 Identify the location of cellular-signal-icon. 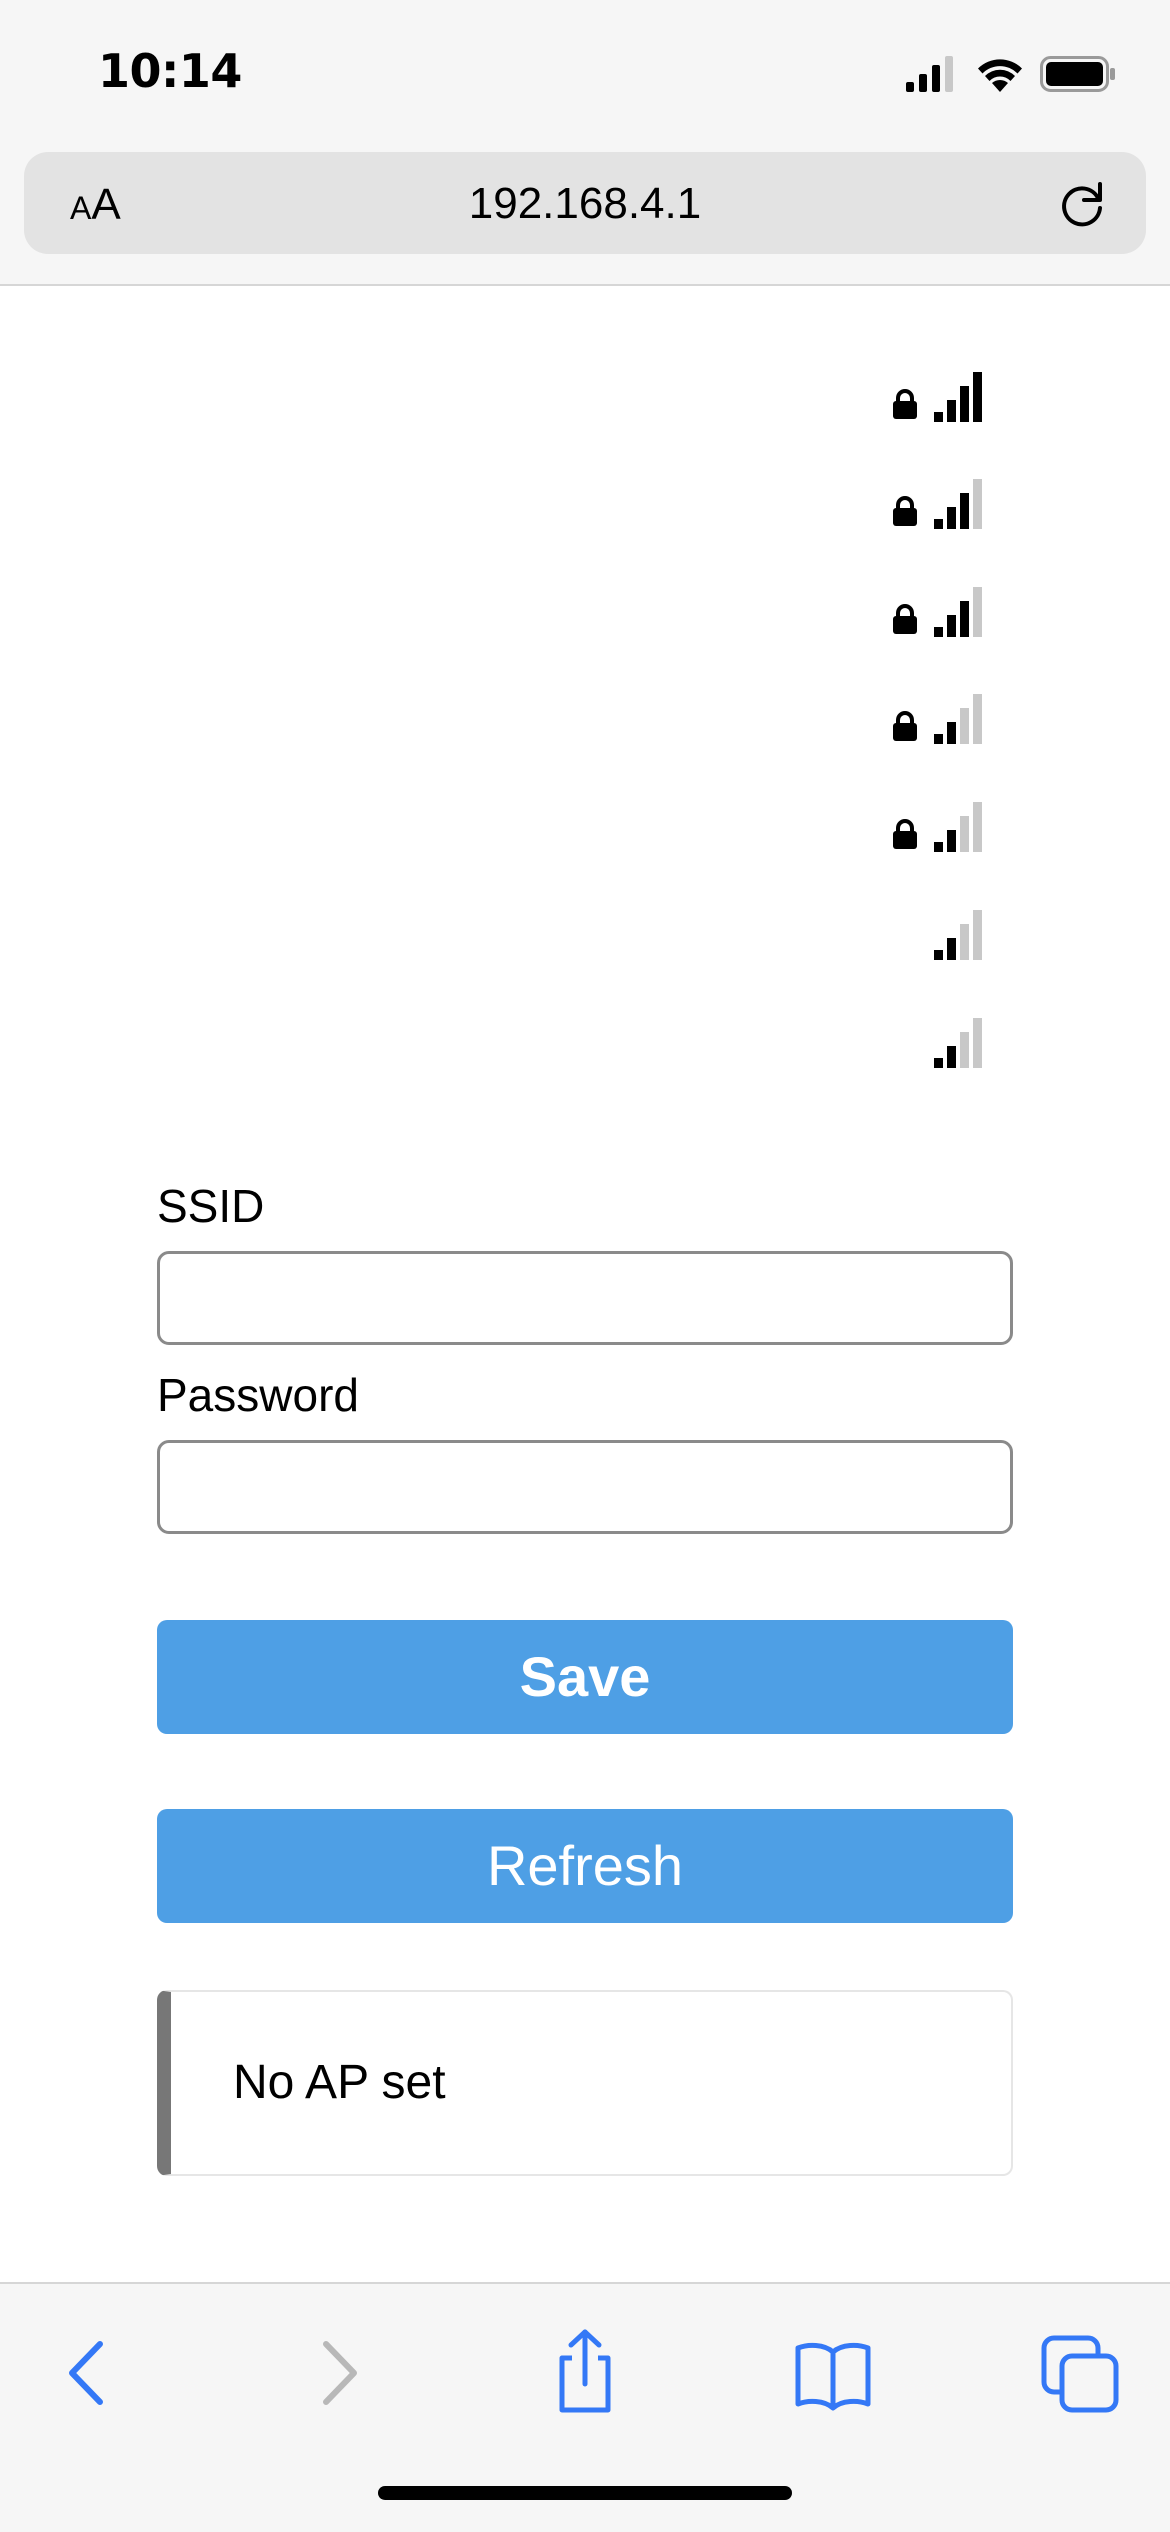
(929, 74).